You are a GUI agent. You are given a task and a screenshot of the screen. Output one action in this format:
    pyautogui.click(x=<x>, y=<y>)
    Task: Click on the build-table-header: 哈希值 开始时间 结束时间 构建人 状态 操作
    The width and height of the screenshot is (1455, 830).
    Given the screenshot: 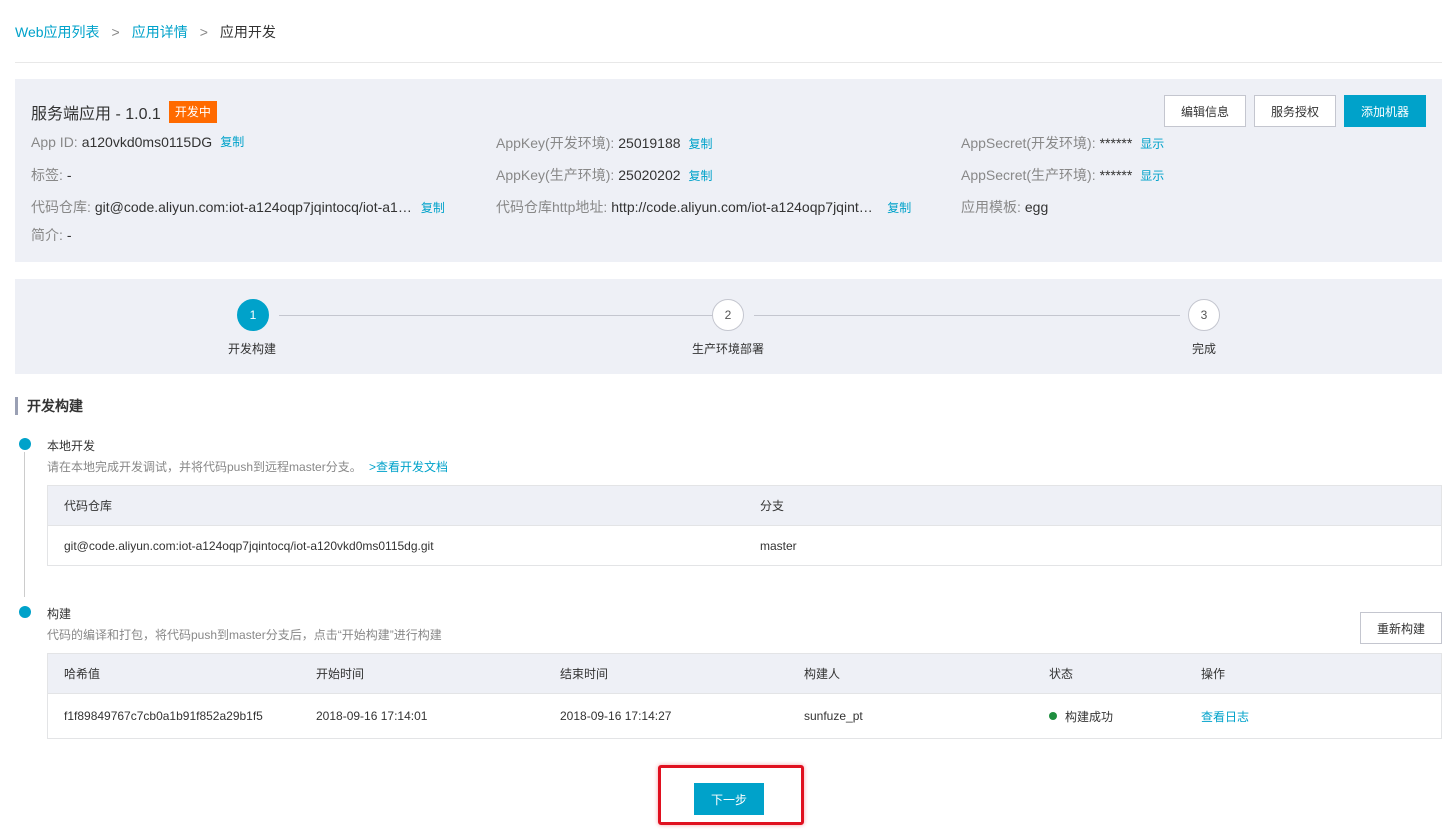 What is the action you would take?
    pyautogui.click(x=744, y=674)
    